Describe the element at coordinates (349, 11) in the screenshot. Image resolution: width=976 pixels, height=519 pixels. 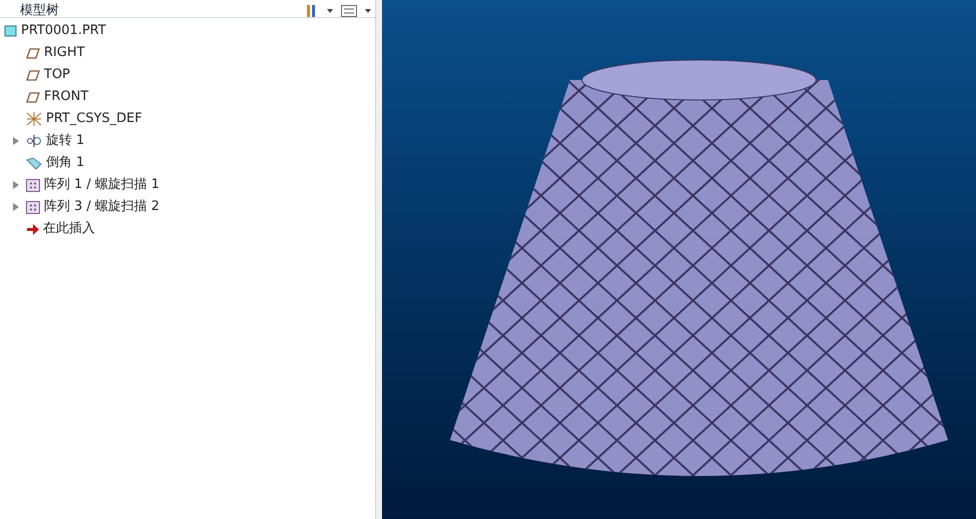
I see `list-icon` at that location.